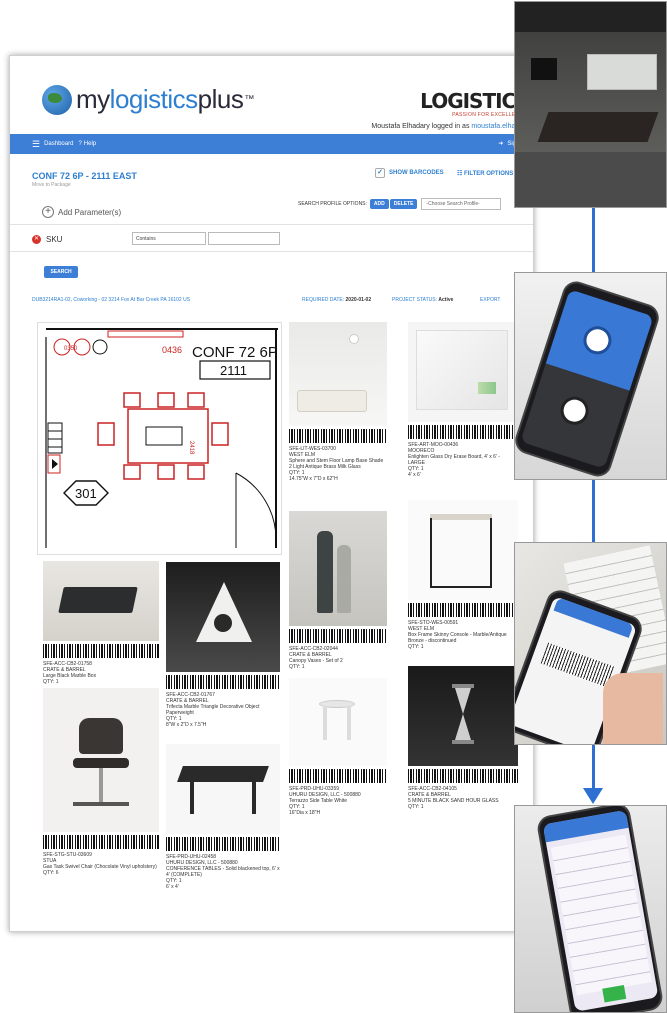 Image resolution: width=667 pixels, height=1013 pixels. What do you see at coordinates (90, 144) in the screenshot?
I see `nav-help: Help` at bounding box center [90, 144].